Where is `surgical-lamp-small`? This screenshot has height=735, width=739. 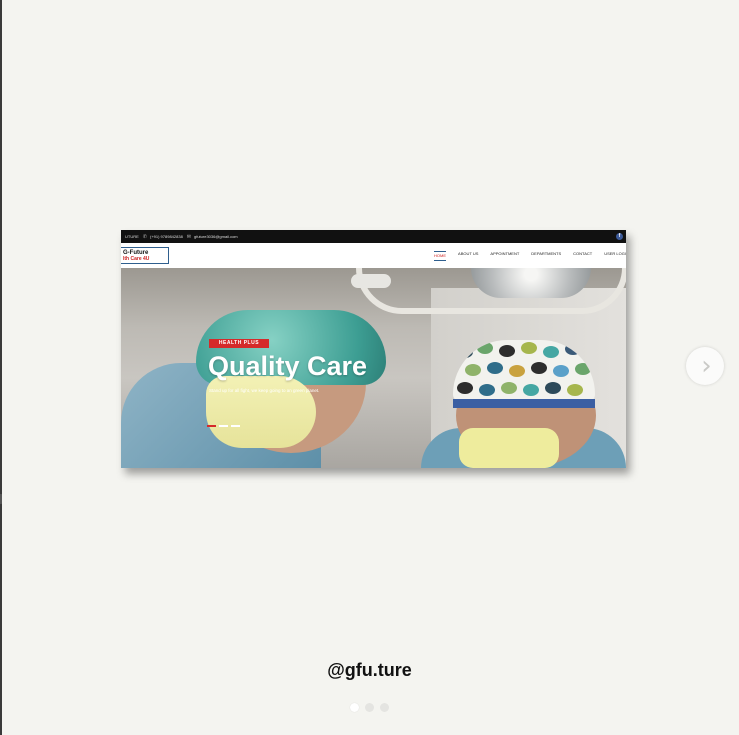 surgical-lamp-small is located at coordinates (371, 281).